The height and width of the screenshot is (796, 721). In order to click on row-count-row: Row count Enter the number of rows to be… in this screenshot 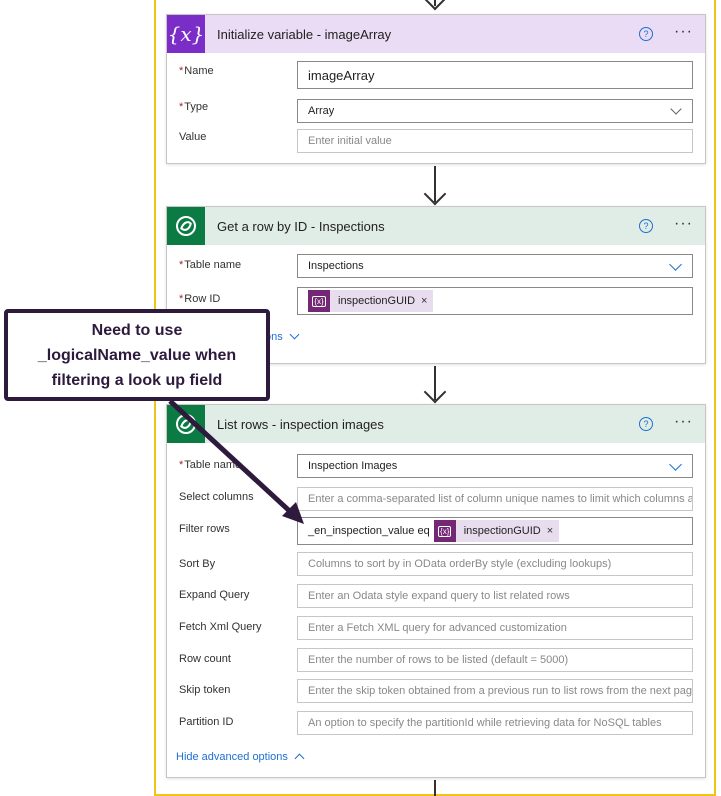, I will do `click(436, 664)`.